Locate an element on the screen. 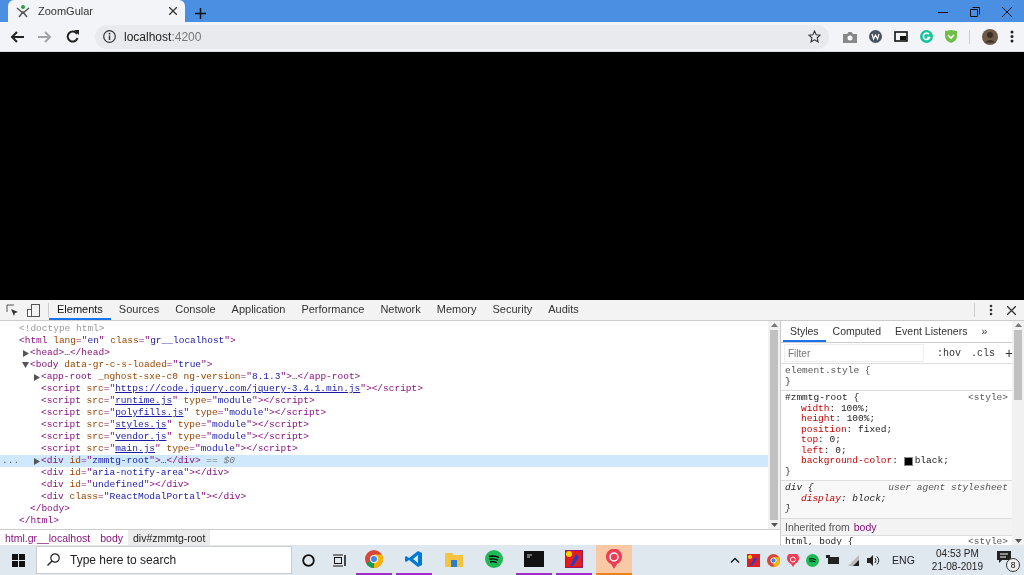 The height and width of the screenshot is (575, 1024). address-bar: localhost:4200 is located at coordinates (462, 36).